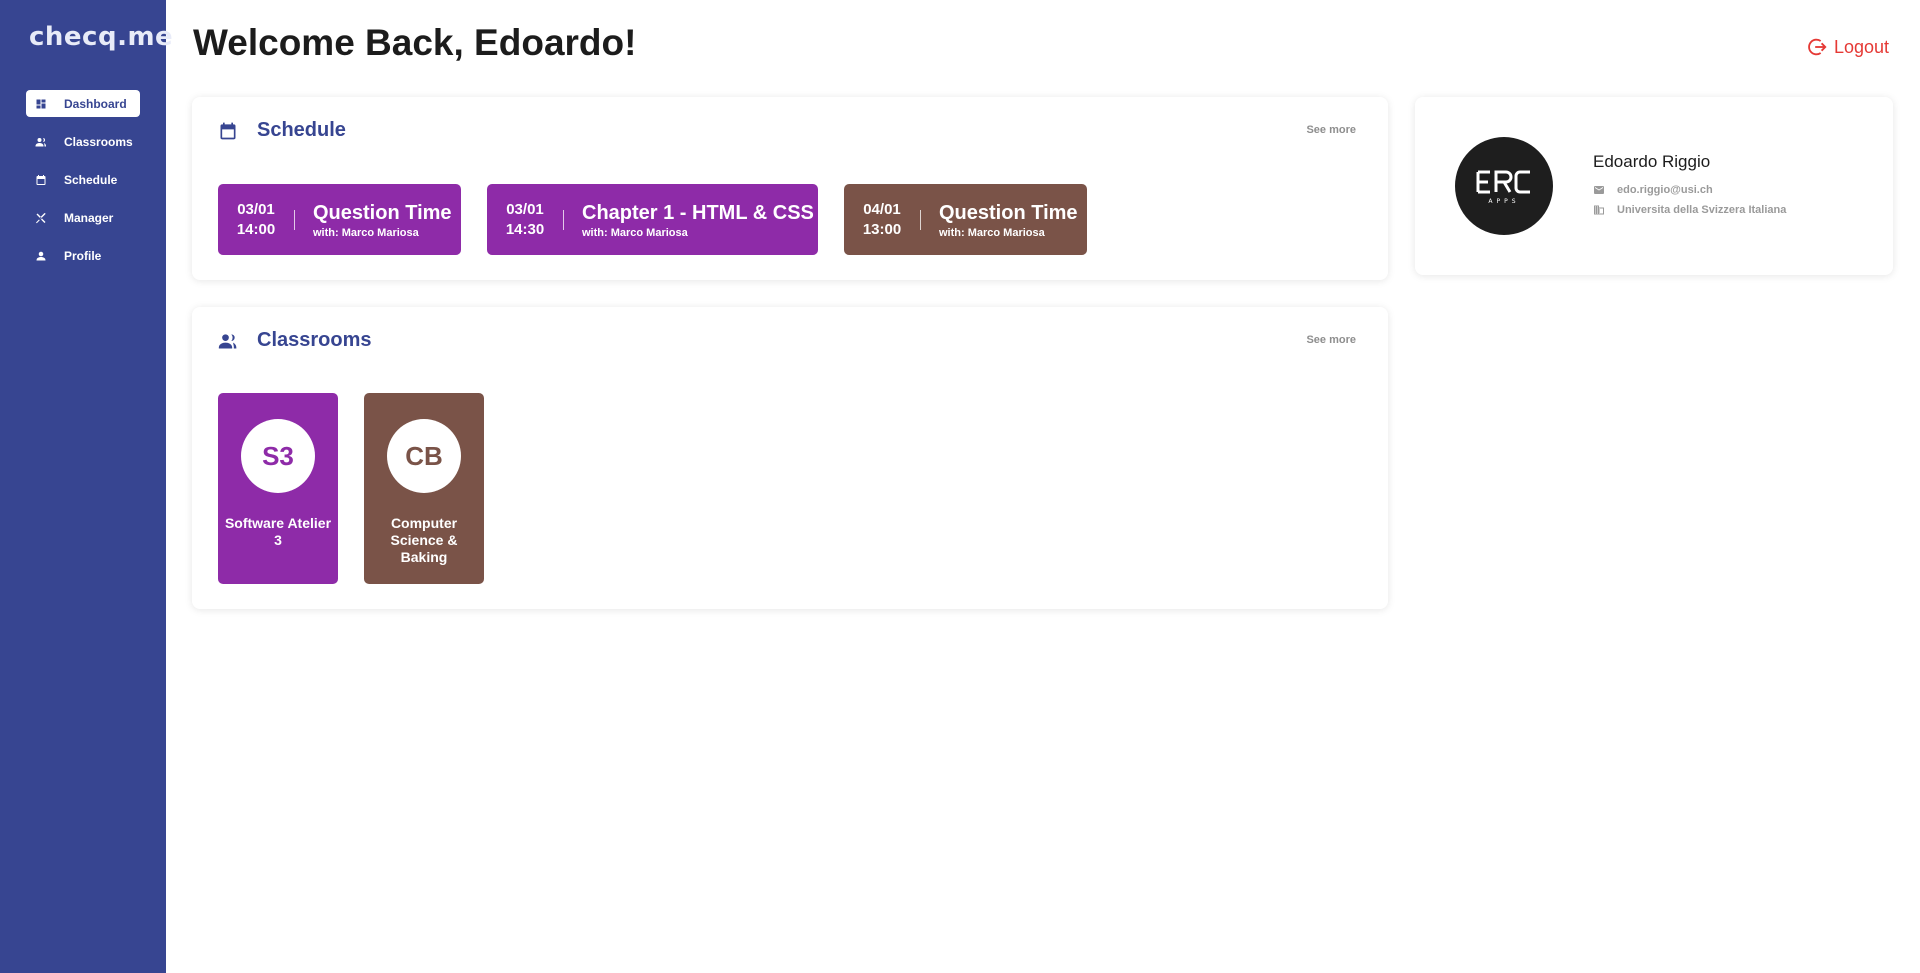 Image resolution: width=1920 pixels, height=973 pixels. I want to click on classrooms-header: Classrooms, so click(295, 340).